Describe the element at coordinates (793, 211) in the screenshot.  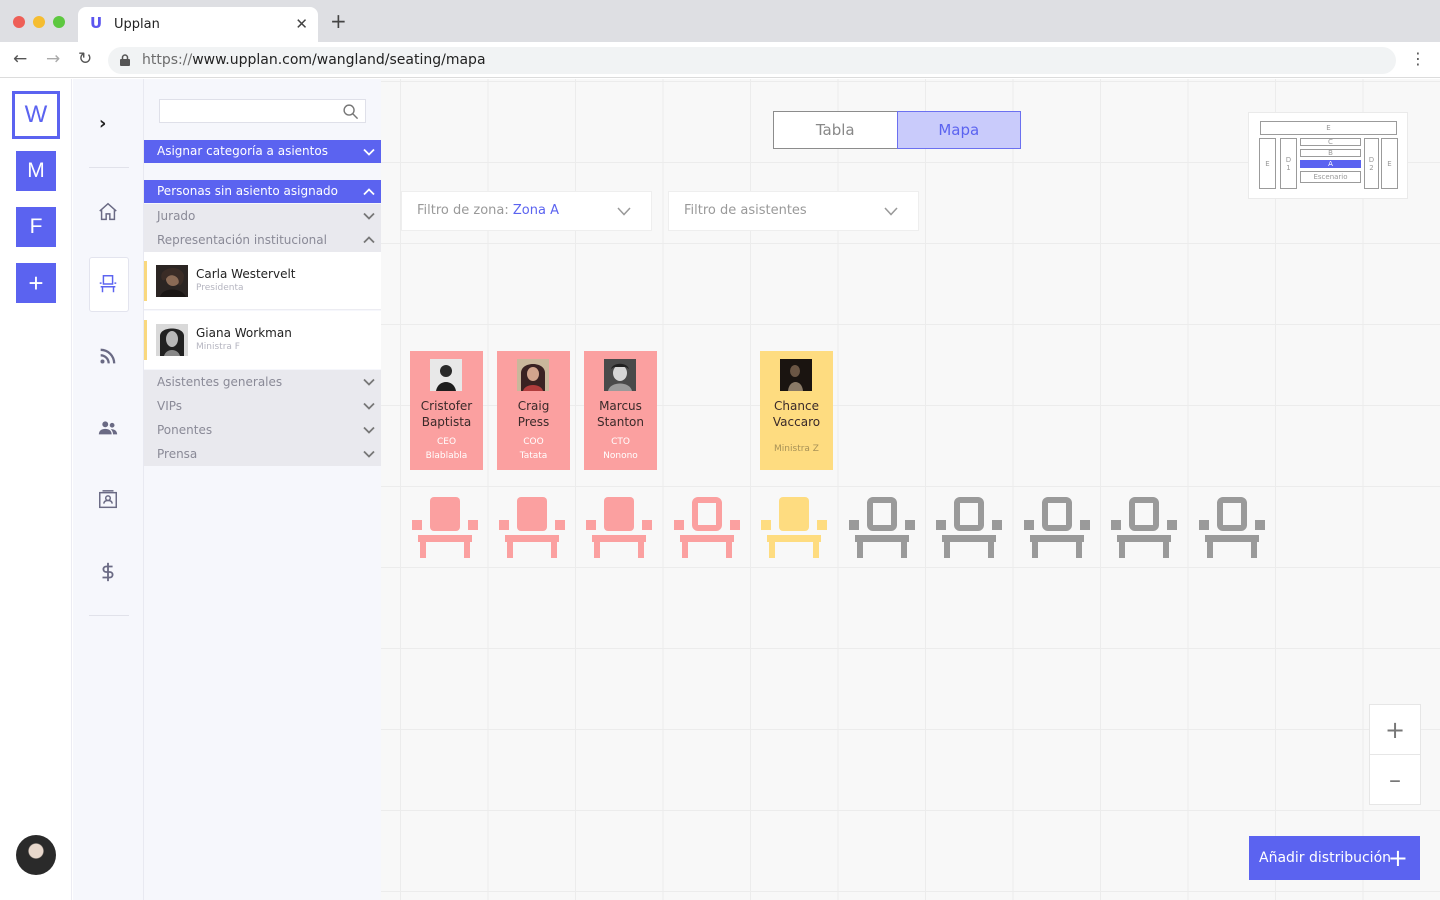
I see `attendee-filter-dropdown: Filtro de asistentes` at that location.